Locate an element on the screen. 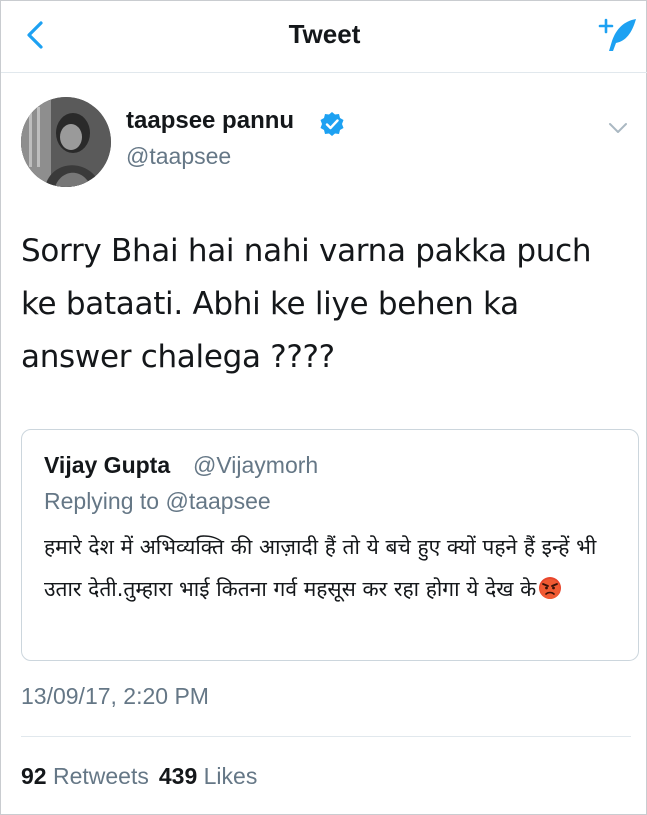  page-title: Tweet is located at coordinates (324, 34).